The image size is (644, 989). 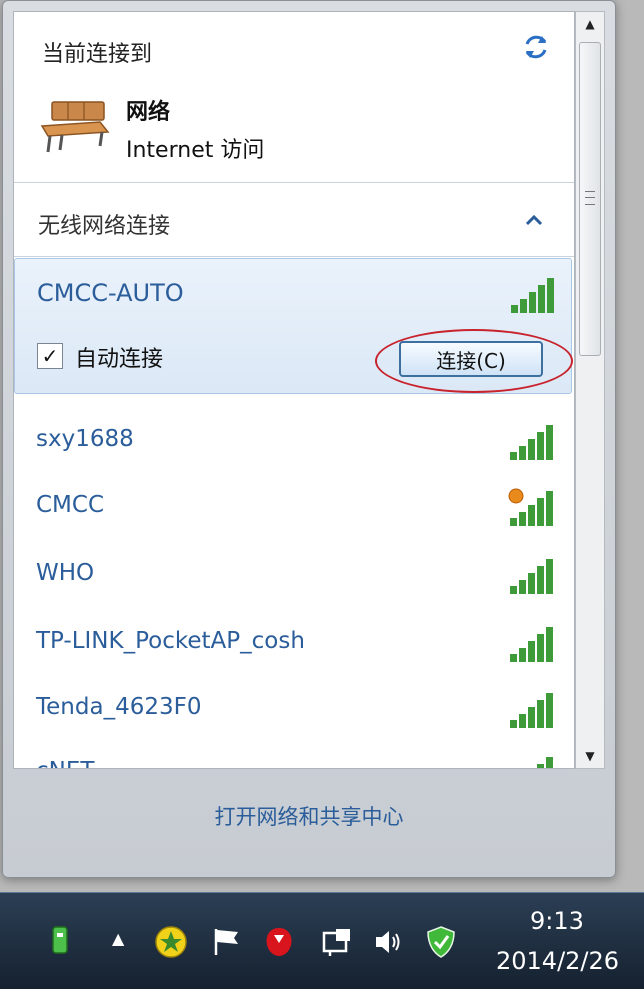 I want to click on shield-icon, so click(x=441, y=942).